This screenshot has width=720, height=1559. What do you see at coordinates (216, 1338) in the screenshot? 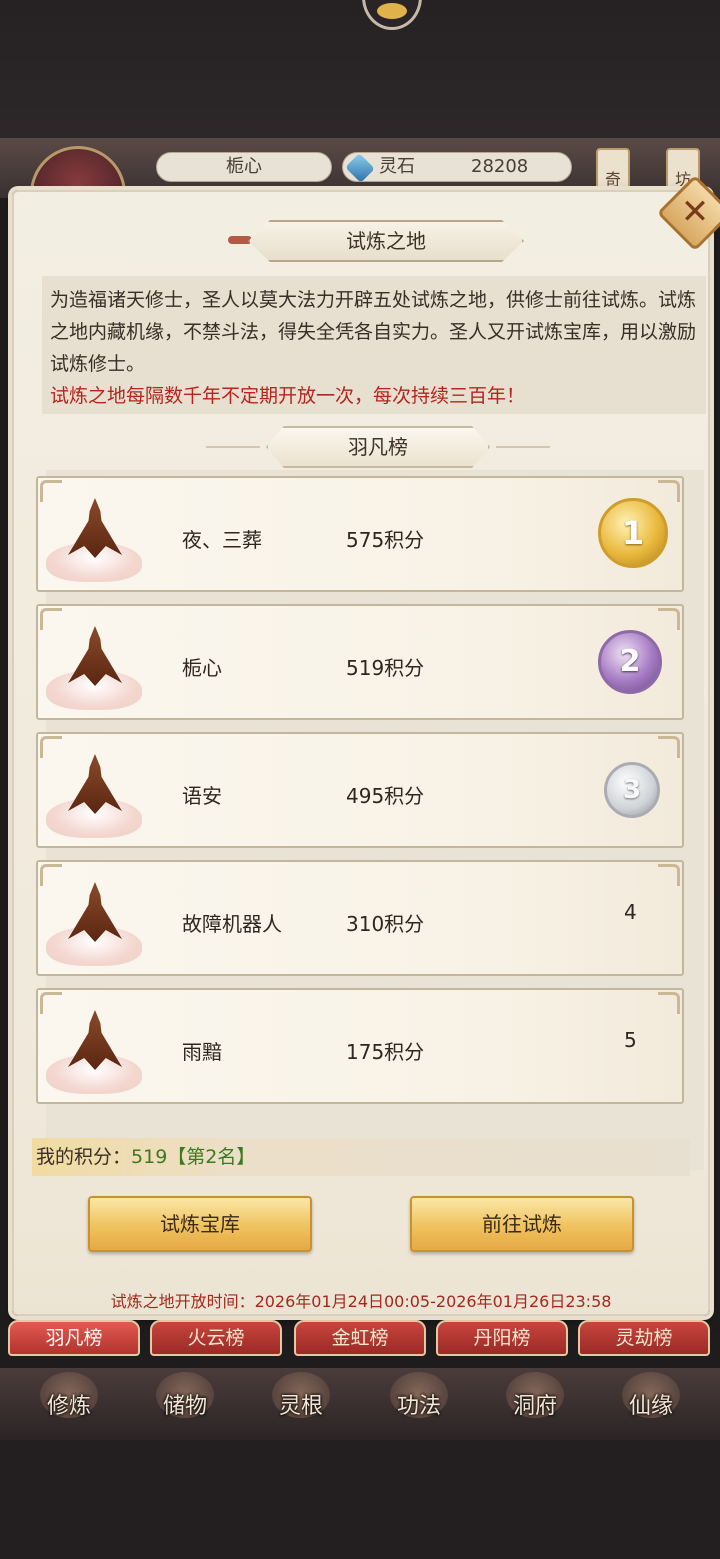
I see `tab-huoyun: 火云榜` at bounding box center [216, 1338].